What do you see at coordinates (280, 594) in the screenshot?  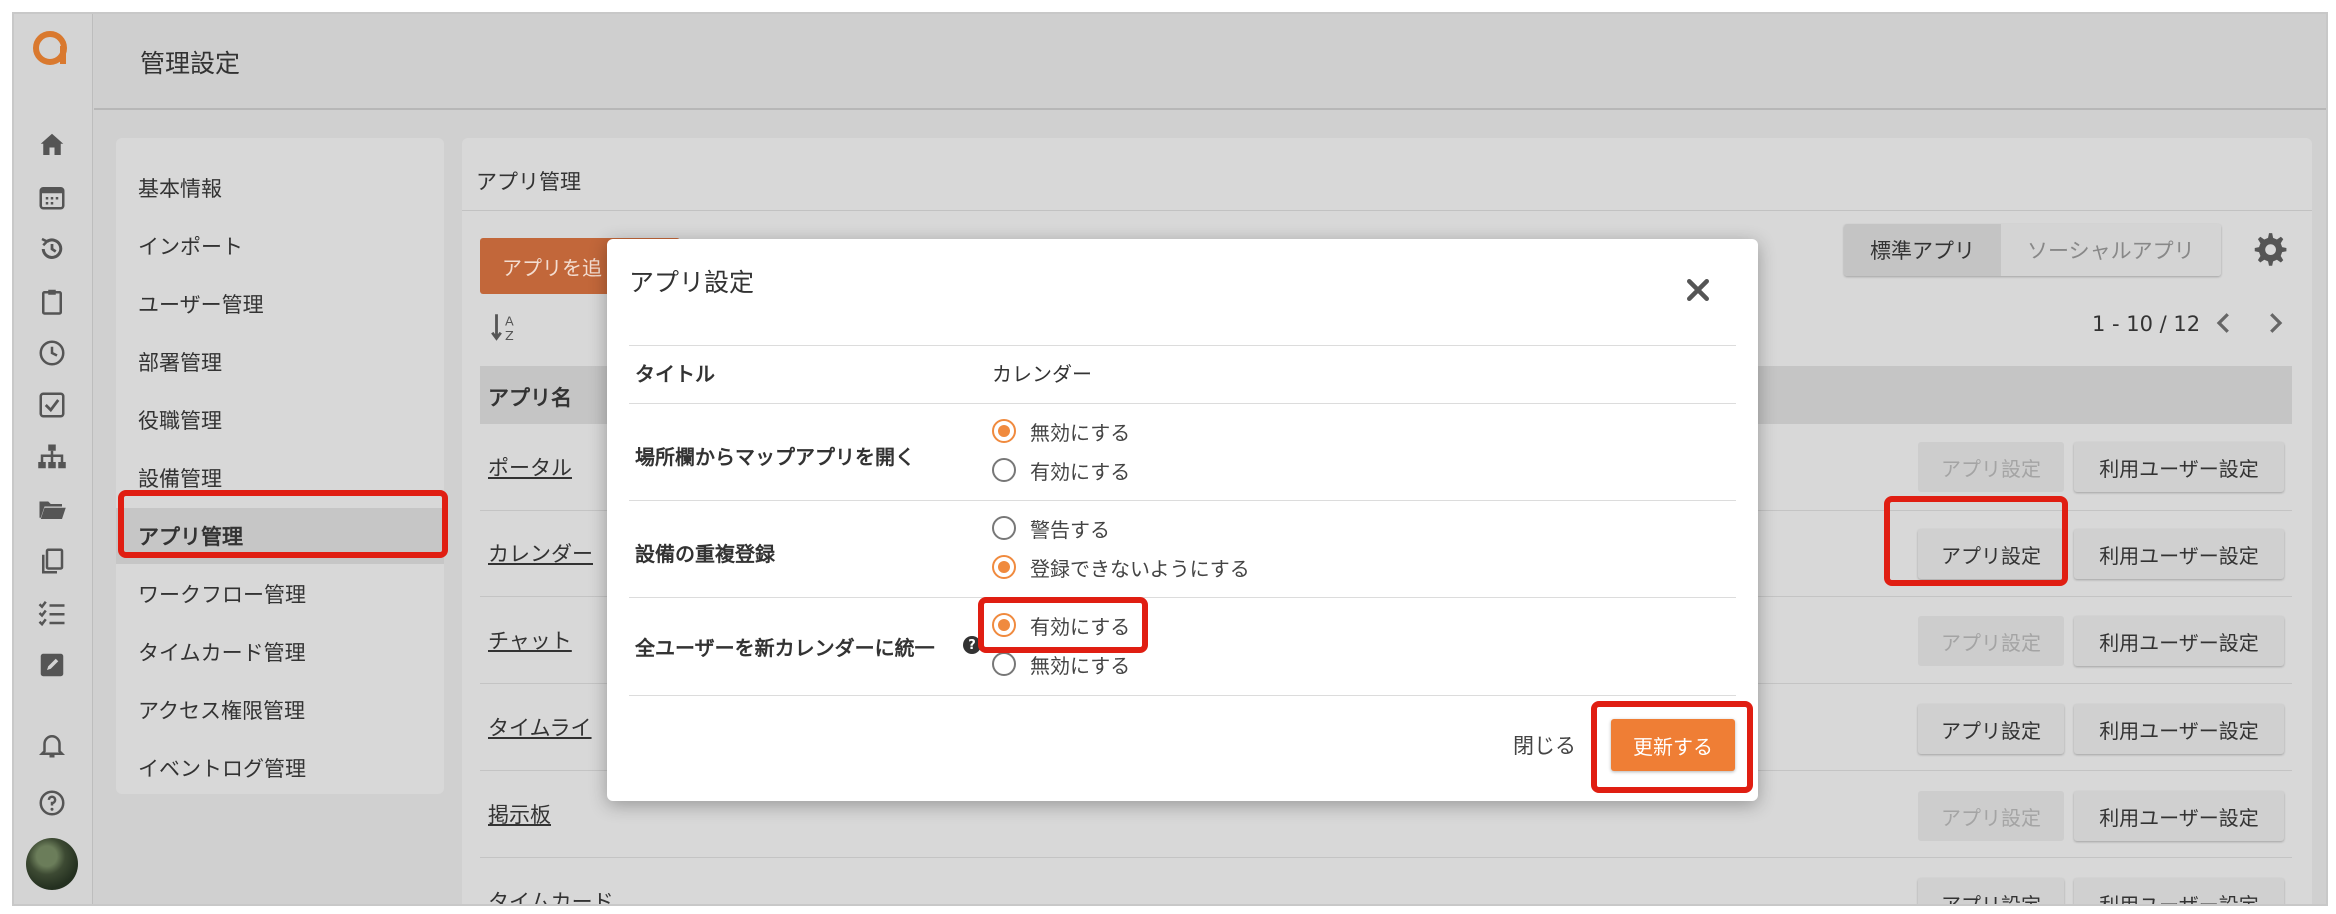 I see `menu-item-workflow: ワークフロー管理` at bounding box center [280, 594].